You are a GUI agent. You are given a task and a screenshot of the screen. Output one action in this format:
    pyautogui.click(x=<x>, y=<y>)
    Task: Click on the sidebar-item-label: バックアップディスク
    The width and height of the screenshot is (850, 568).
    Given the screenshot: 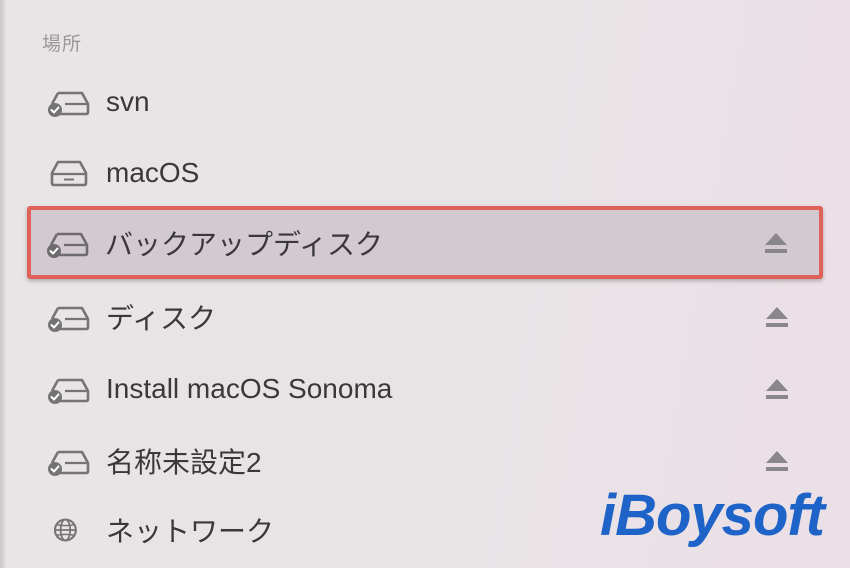 What is the action you would take?
    pyautogui.click(x=244, y=244)
    